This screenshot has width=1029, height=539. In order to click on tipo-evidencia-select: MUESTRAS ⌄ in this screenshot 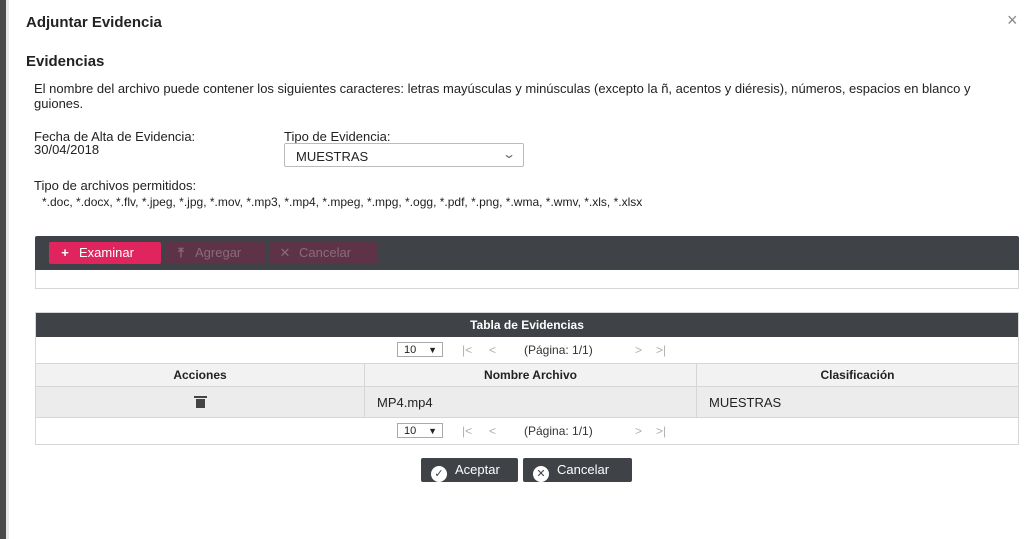, I will do `click(404, 155)`.